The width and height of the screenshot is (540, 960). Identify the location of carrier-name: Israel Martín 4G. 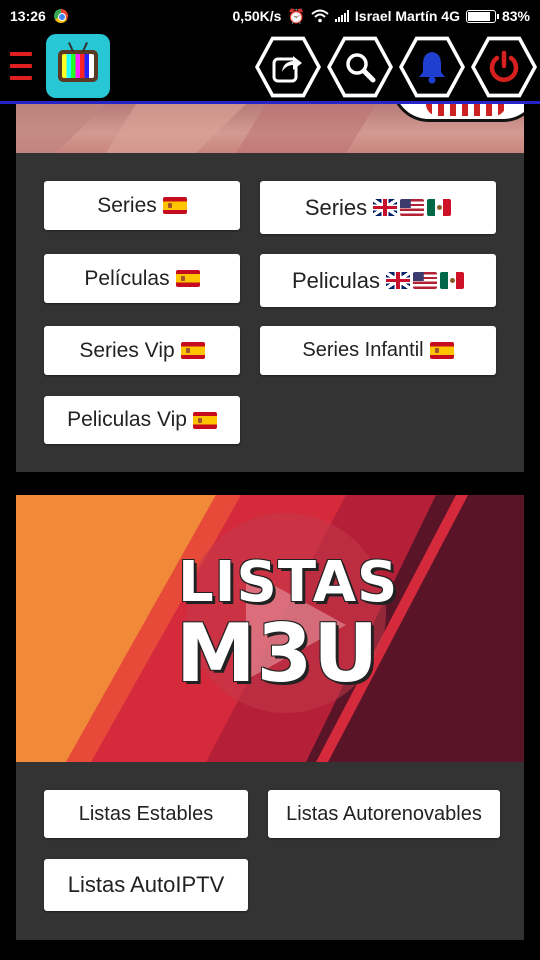
(407, 16).